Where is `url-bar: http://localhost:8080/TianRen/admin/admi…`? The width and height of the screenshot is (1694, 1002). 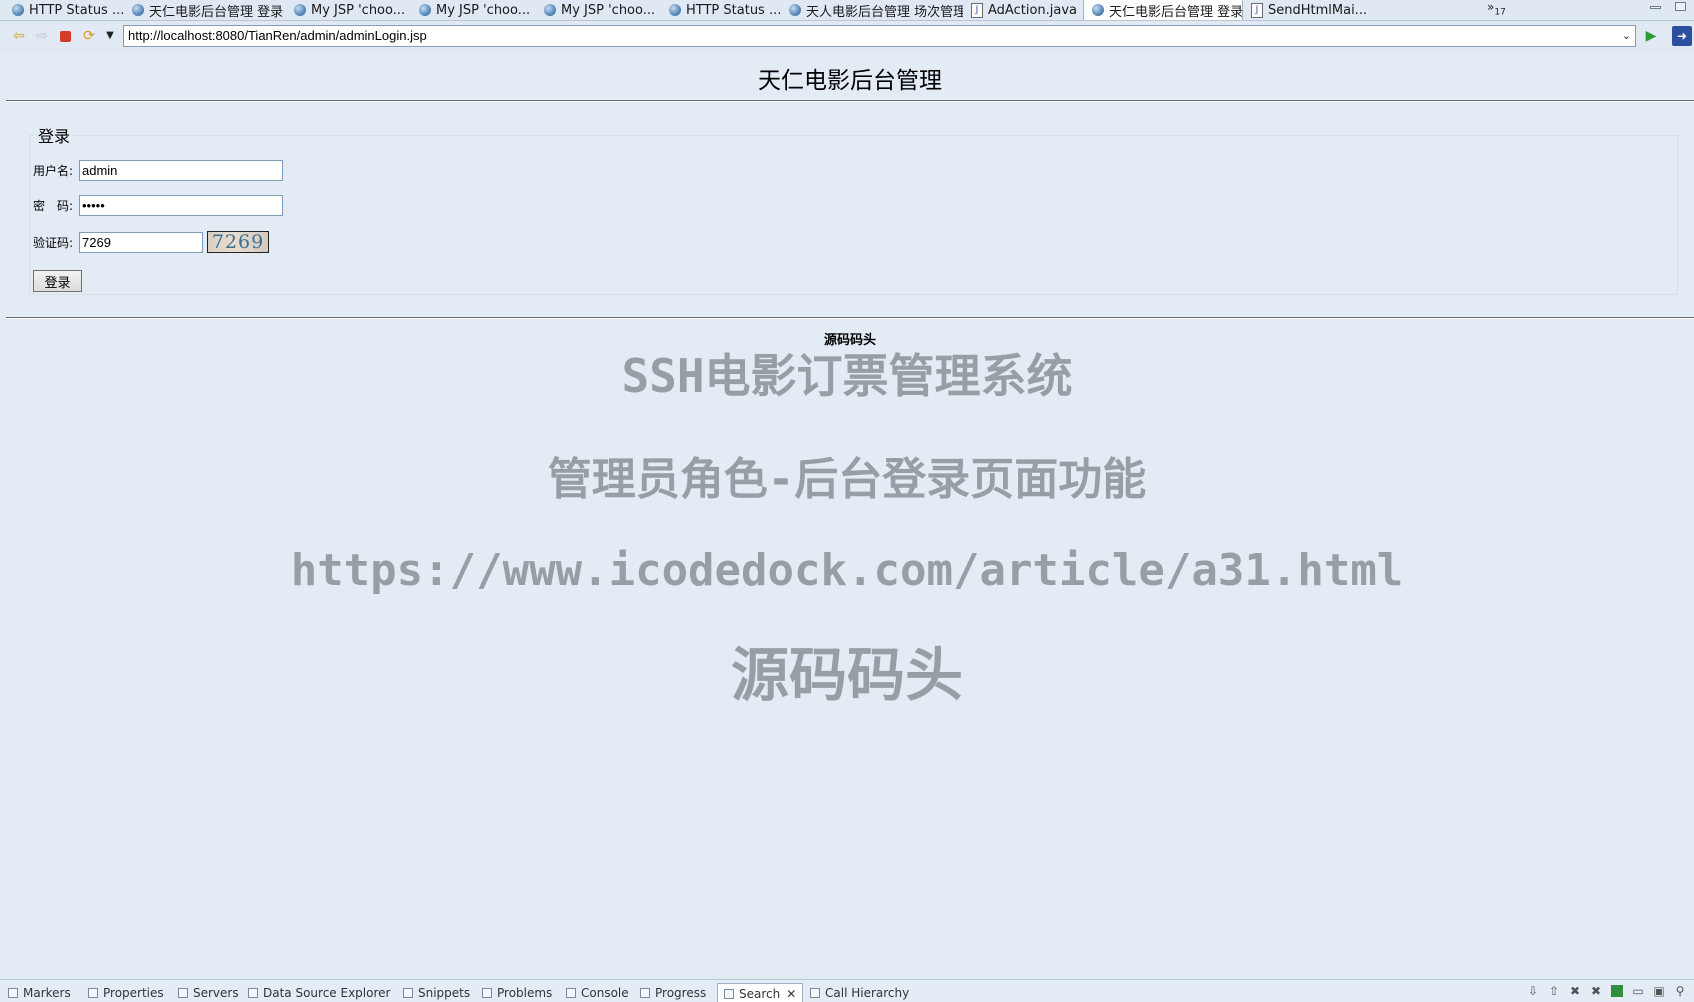
url-bar: http://localhost:8080/TianRen/admin/admi… is located at coordinates (879, 36).